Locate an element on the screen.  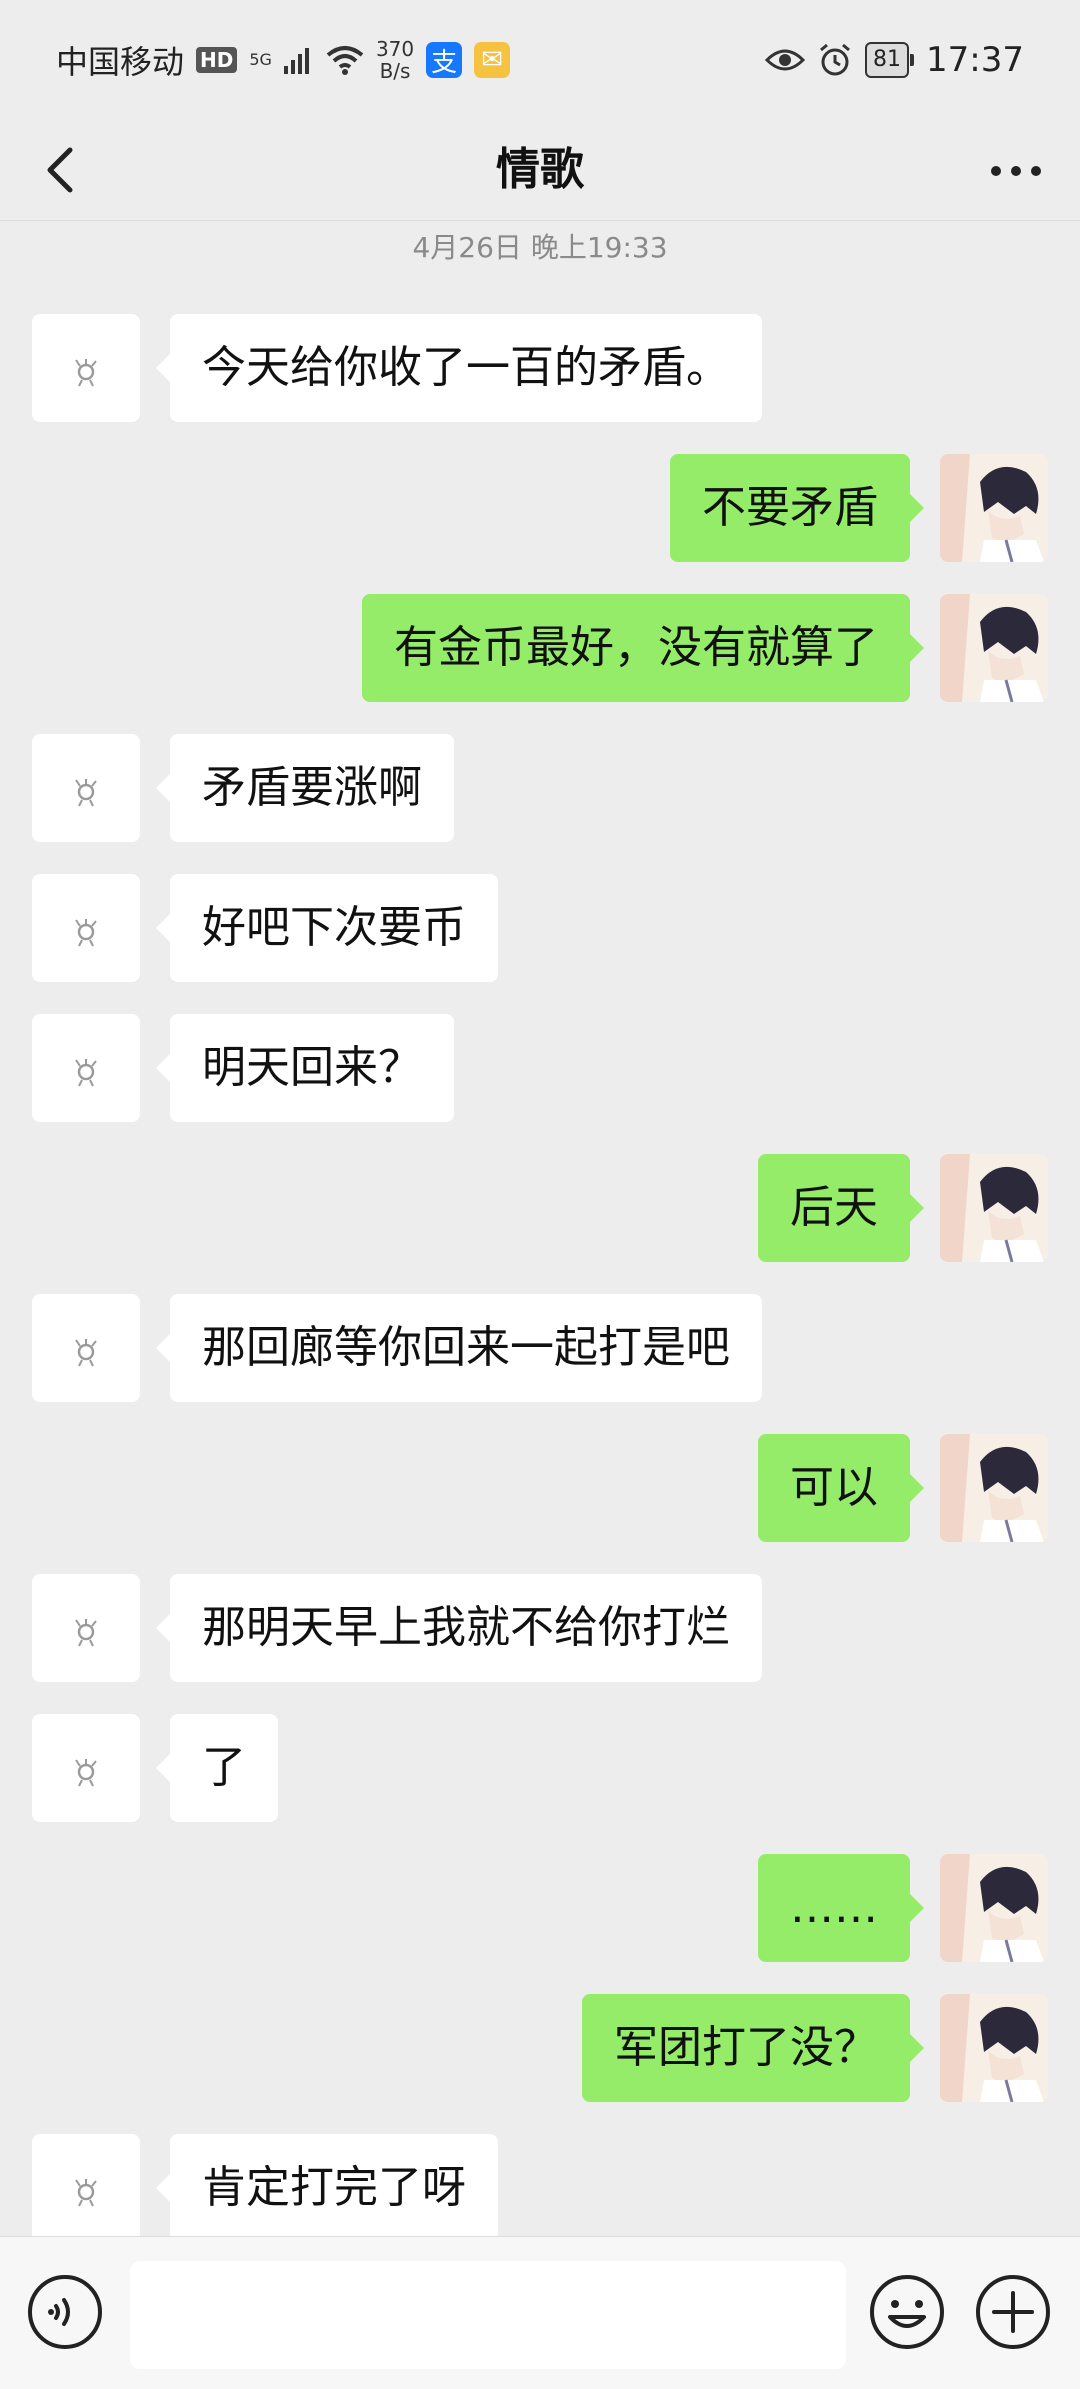
alipay-icon: 支 is located at coordinates (444, 60).